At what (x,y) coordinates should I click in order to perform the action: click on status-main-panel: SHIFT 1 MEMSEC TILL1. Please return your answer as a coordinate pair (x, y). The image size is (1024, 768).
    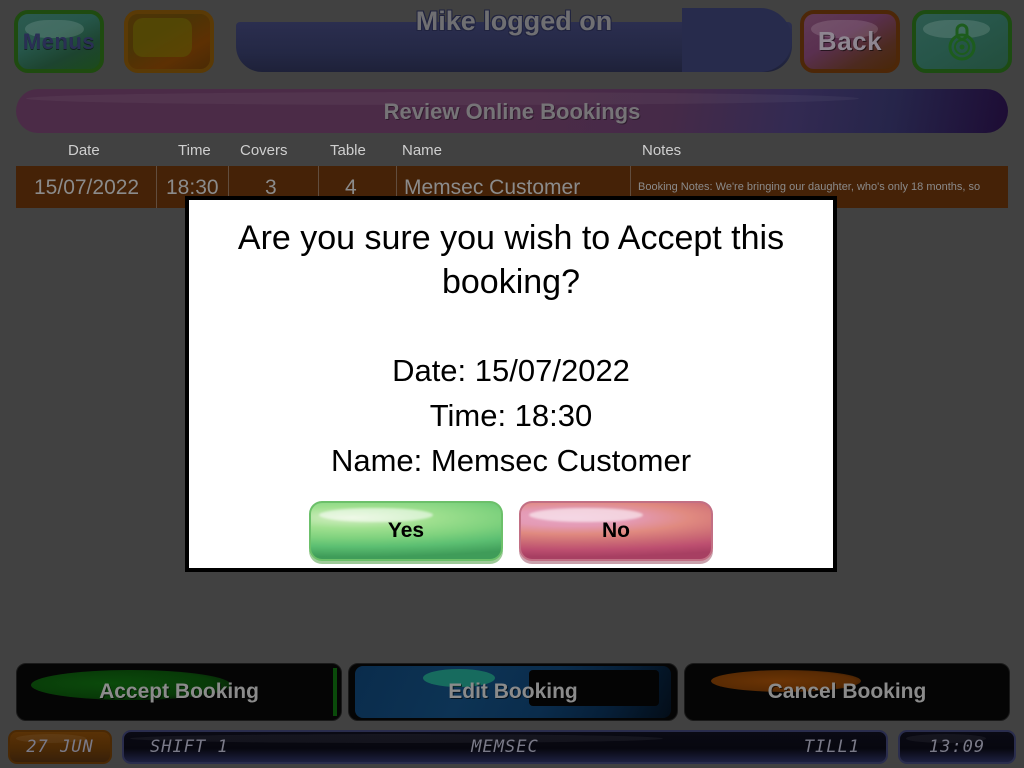
    Looking at the image, I should click on (505, 747).